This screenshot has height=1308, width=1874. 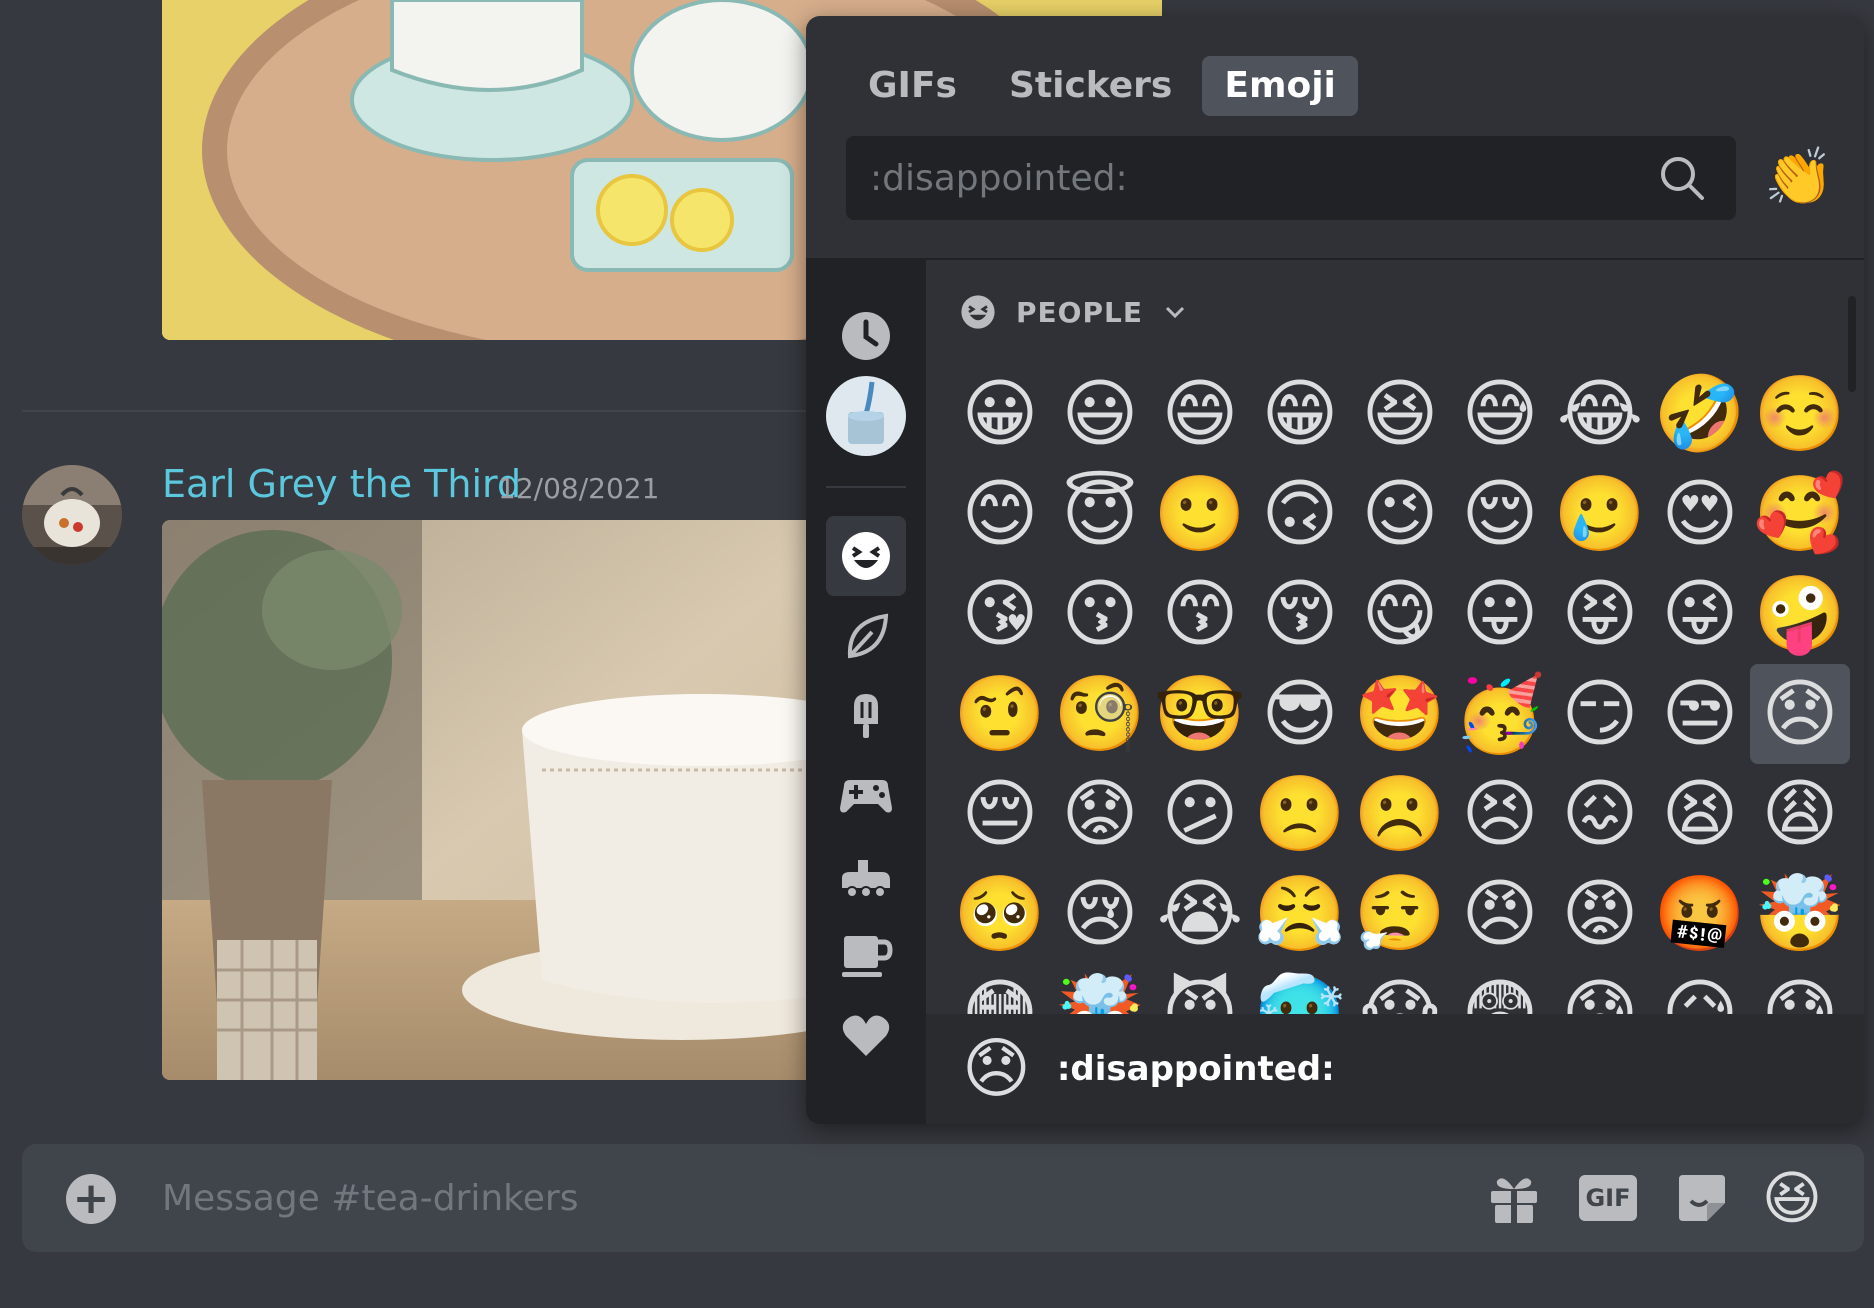 I want to click on heart-icon, so click(x=866, y=1036).